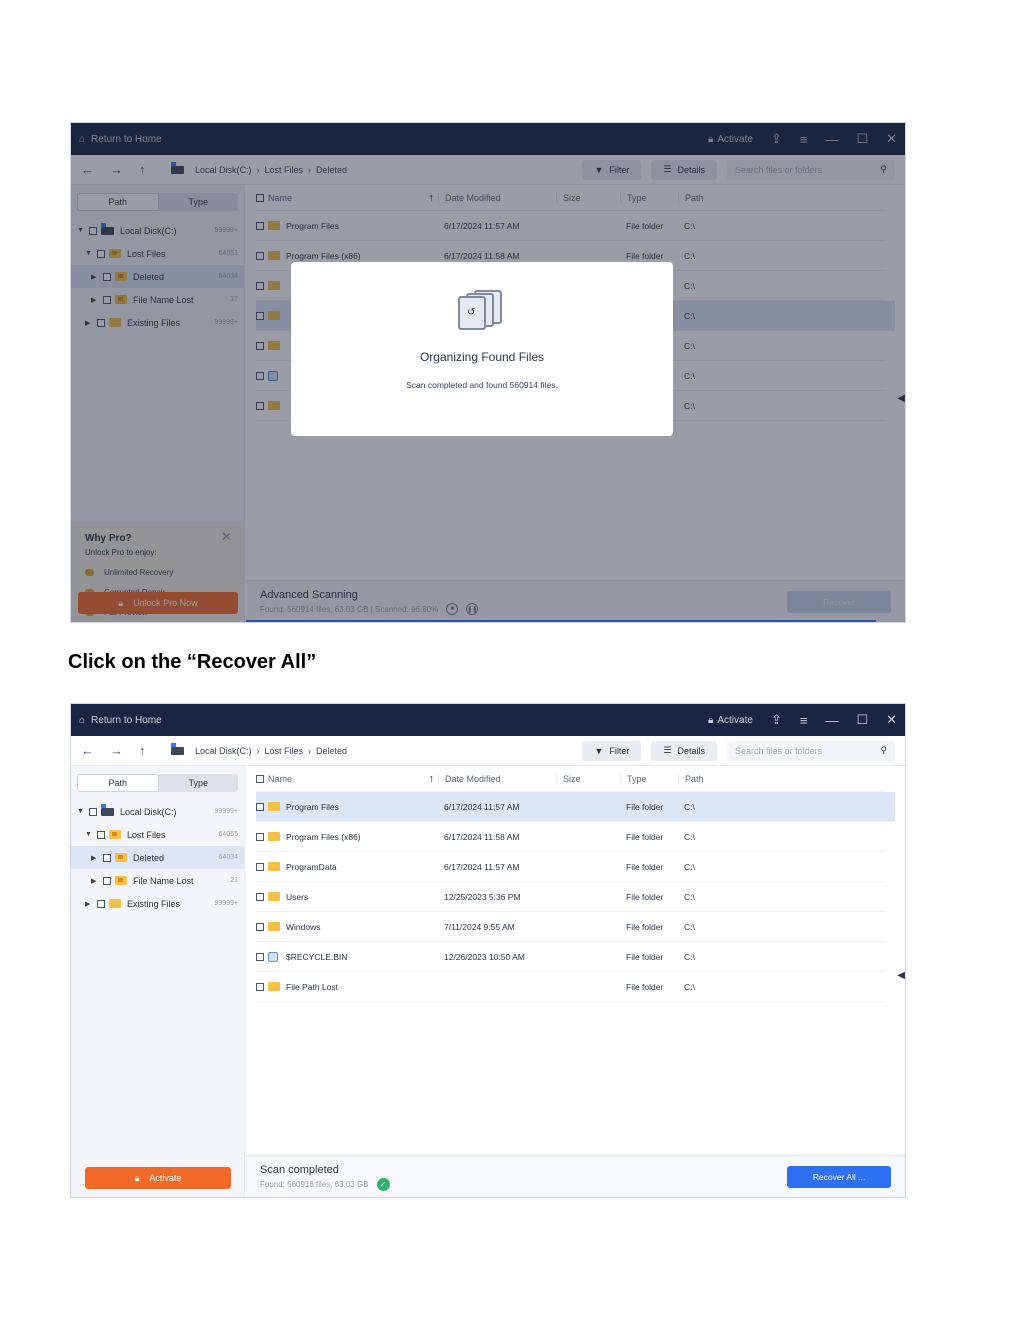 The width and height of the screenshot is (1024, 1325). I want to click on dialog-message: Scan completed and found 560914 files., so click(482, 385).